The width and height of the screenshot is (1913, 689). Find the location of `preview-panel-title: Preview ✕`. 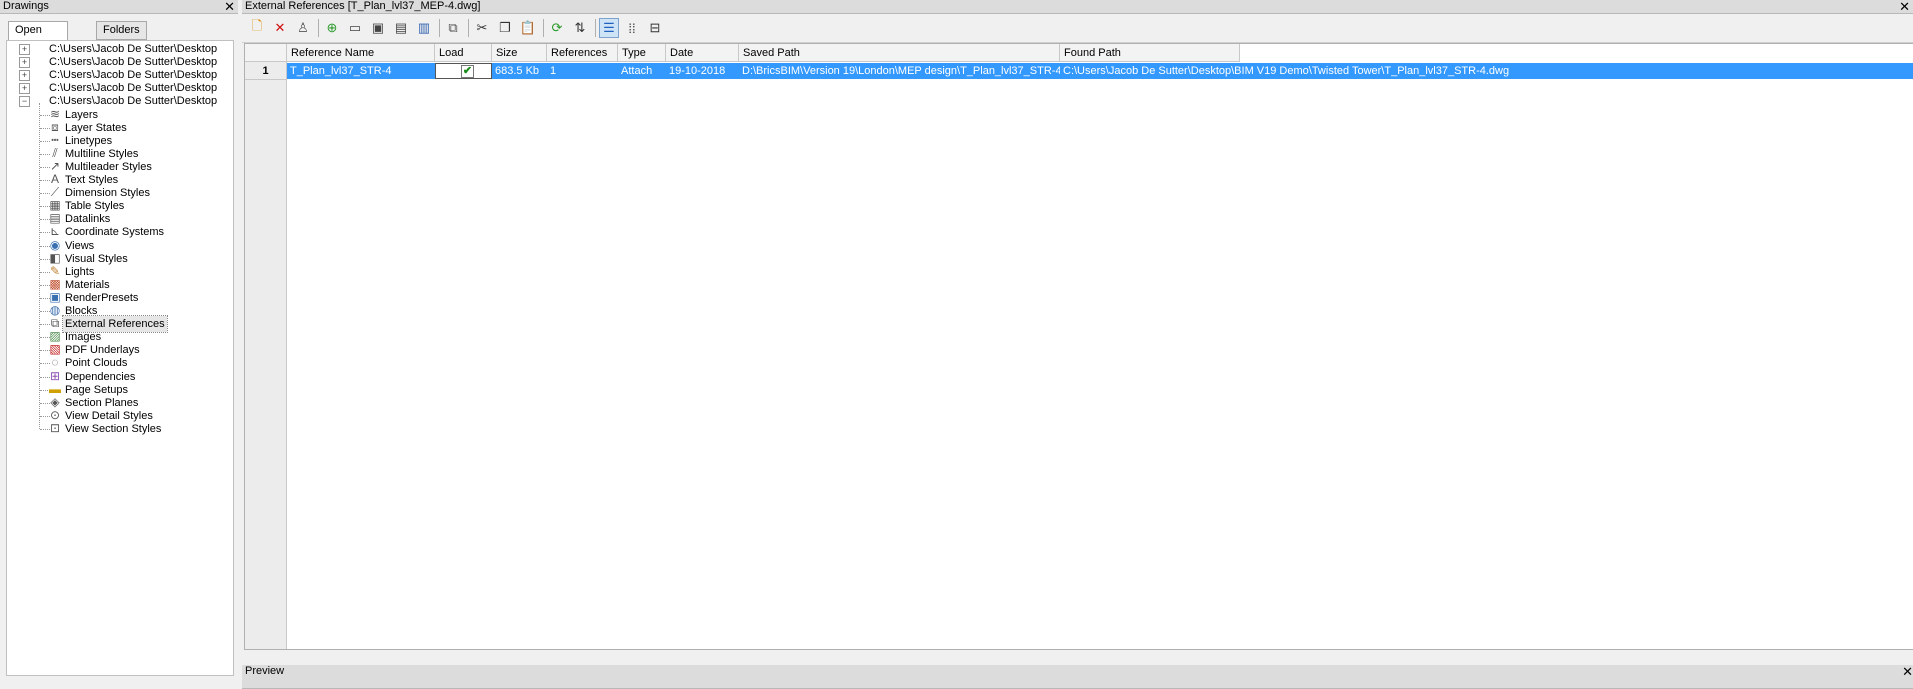

preview-panel-title: Preview ✕ is located at coordinates (1077, 677).